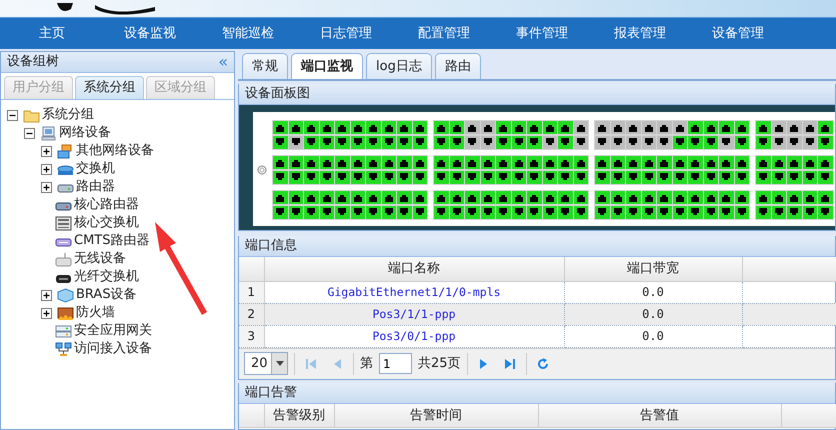 This screenshot has width=836, height=430. Describe the element at coordinates (738, 34) in the screenshot. I see `nav-link: 设备管理` at that location.